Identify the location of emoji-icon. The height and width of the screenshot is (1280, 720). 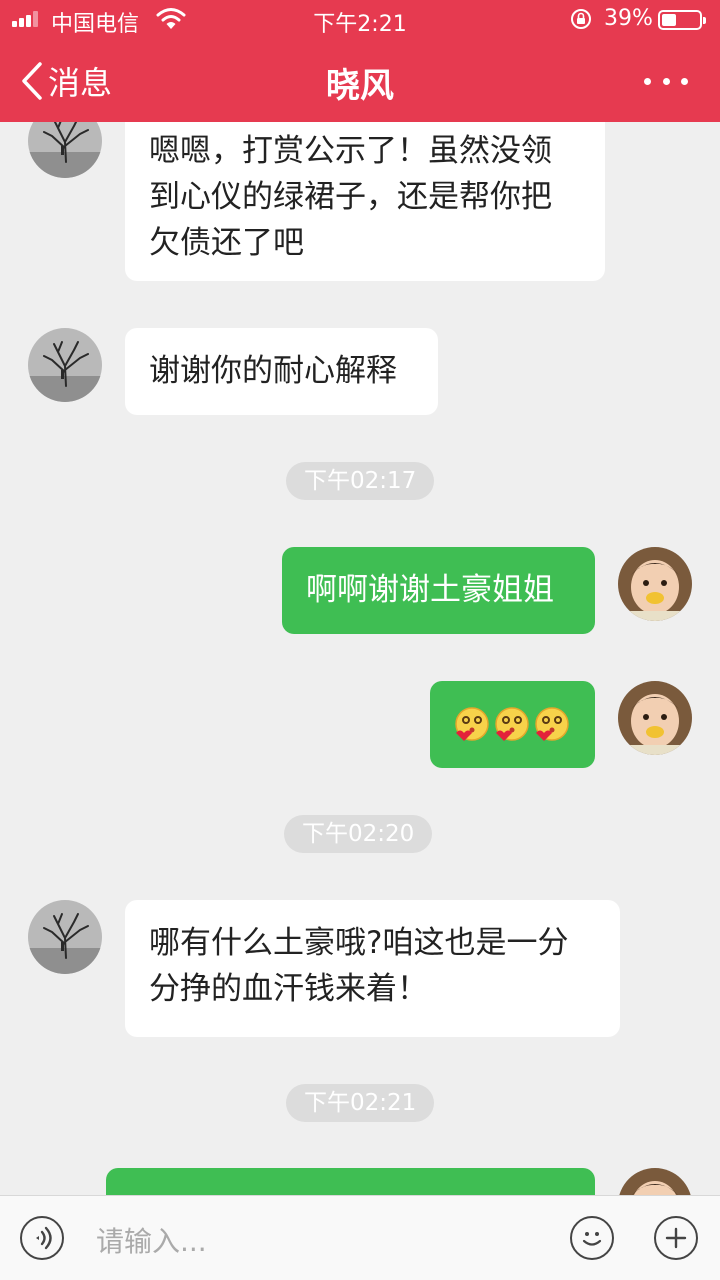
(592, 1239).